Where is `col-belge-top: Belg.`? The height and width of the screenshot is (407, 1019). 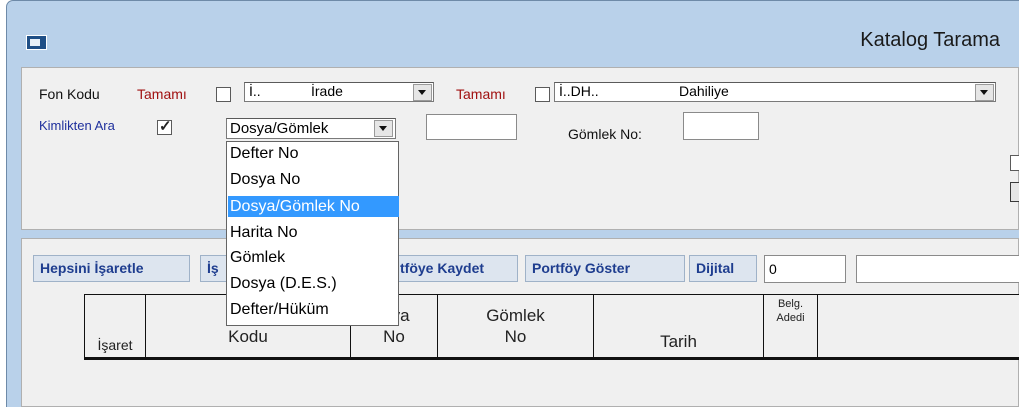 col-belge-top: Belg. is located at coordinates (790, 304).